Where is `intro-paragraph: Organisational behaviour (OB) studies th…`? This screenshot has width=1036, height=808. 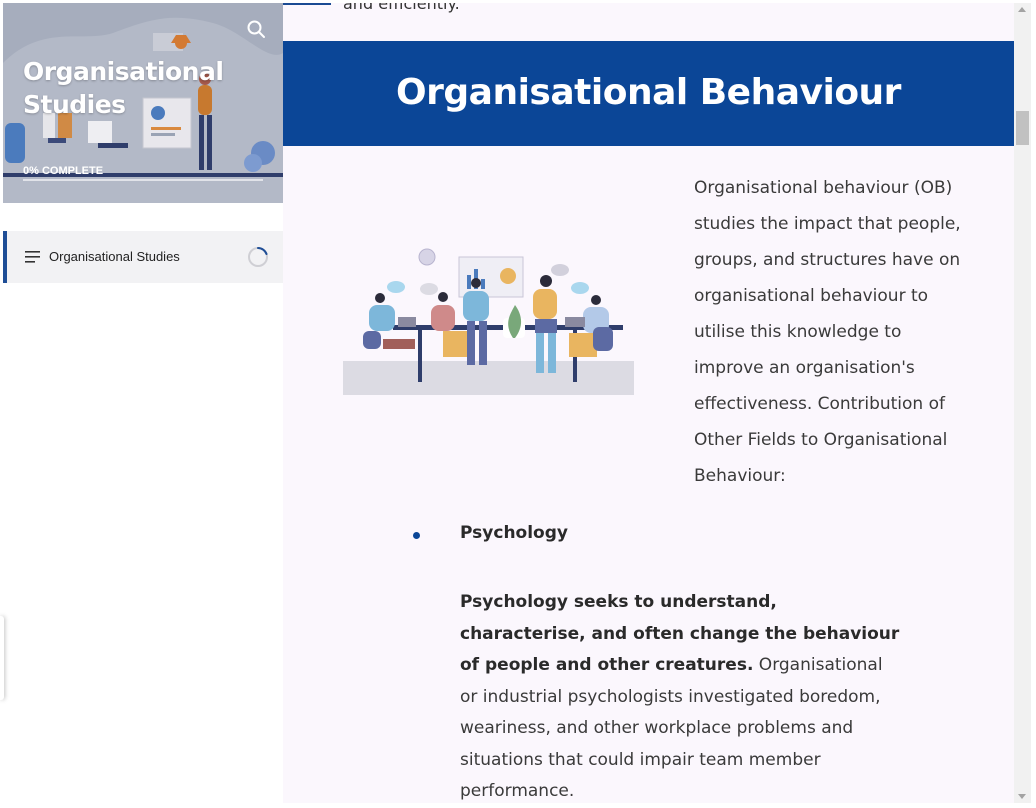
intro-paragraph: Organisational behaviour (OB) studies th… is located at coordinates (827, 332).